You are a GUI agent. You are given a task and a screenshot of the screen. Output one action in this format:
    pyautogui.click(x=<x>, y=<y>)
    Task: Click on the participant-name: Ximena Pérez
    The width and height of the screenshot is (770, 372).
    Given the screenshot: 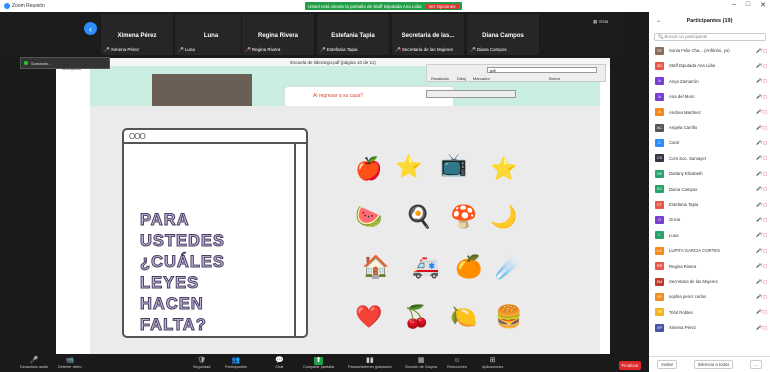 What is the action you would take?
    pyautogui.click(x=682, y=328)
    